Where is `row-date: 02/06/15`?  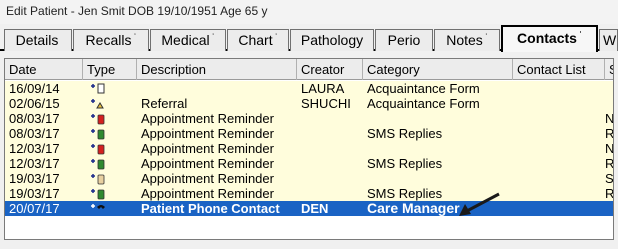
row-date: 02/06/15 is located at coordinates (34, 103).